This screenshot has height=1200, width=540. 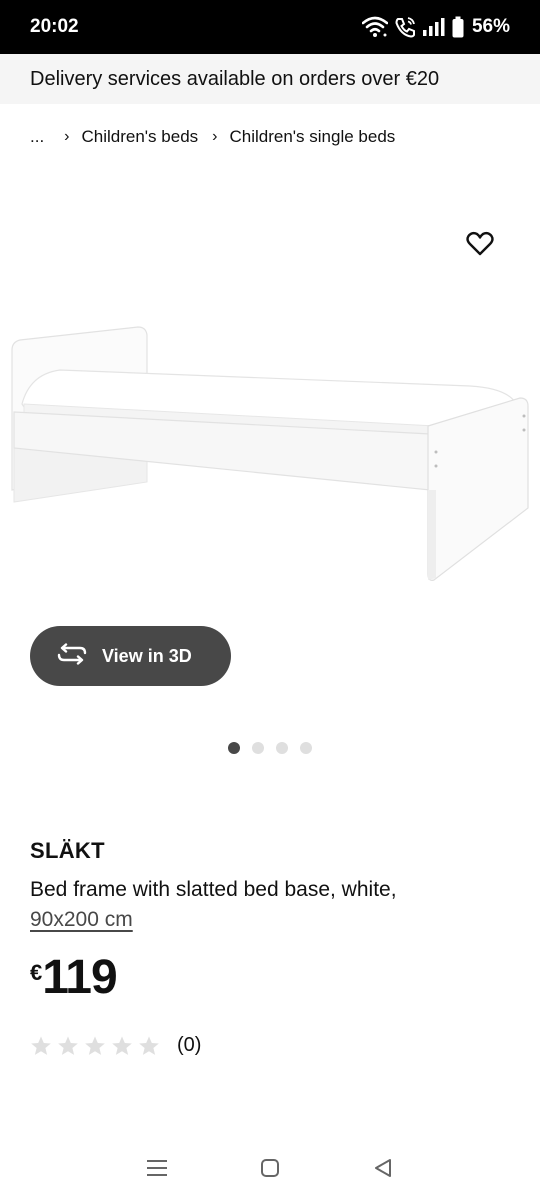 What do you see at coordinates (458, 27) in the screenshot?
I see `battery-icon` at bounding box center [458, 27].